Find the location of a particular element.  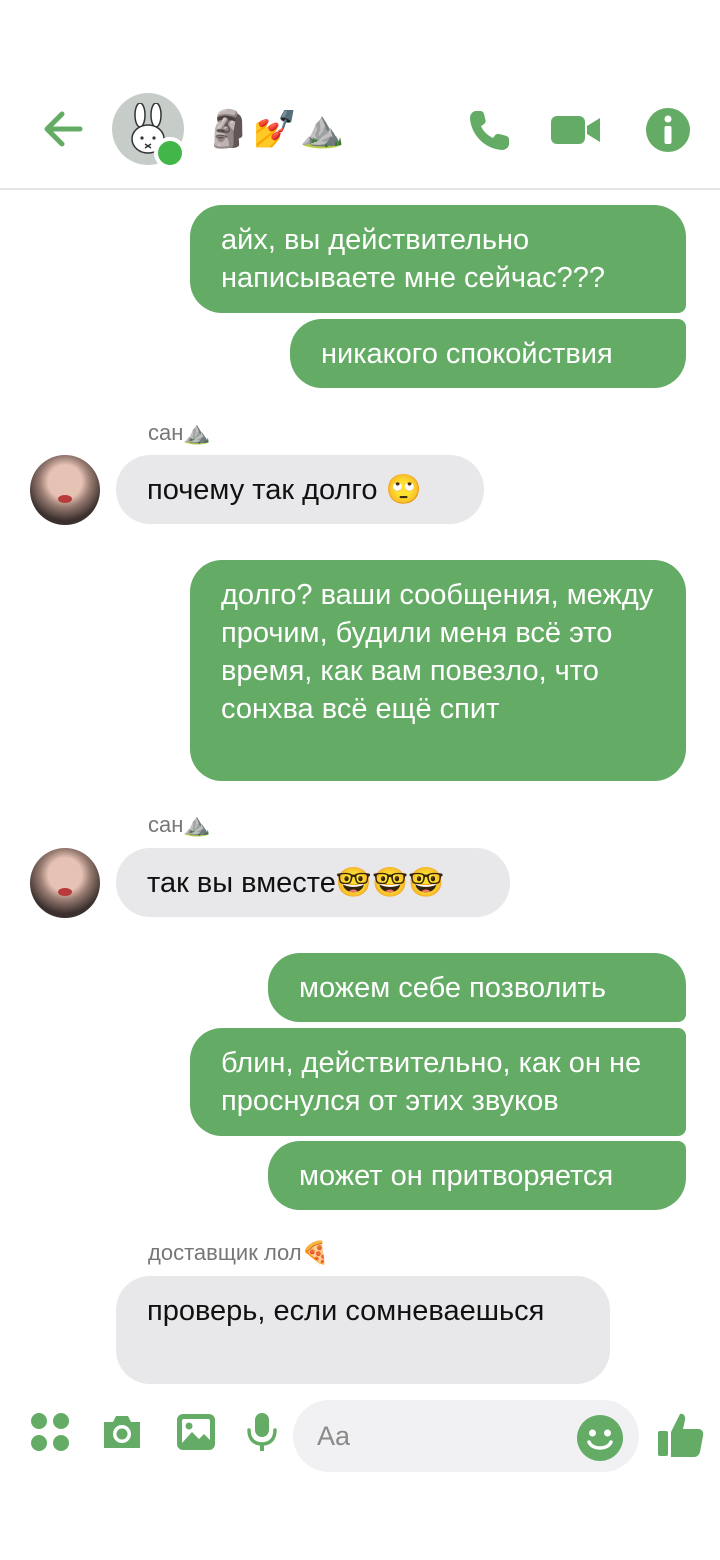

online-status-dot is located at coordinates (170, 153).